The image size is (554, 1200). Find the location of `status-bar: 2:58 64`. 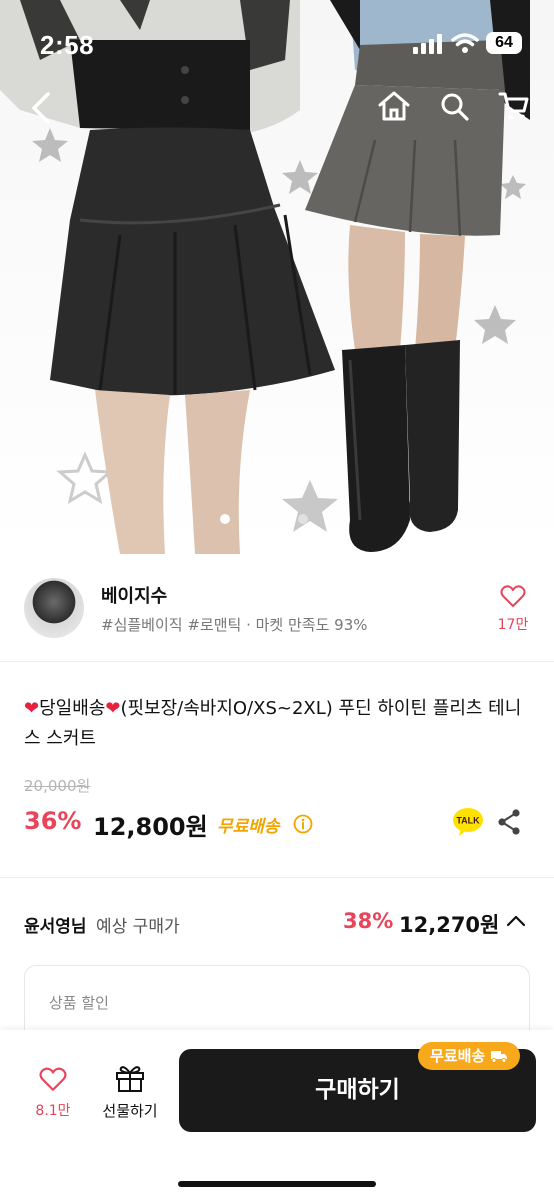

status-bar: 2:58 64 is located at coordinates (277, 40).